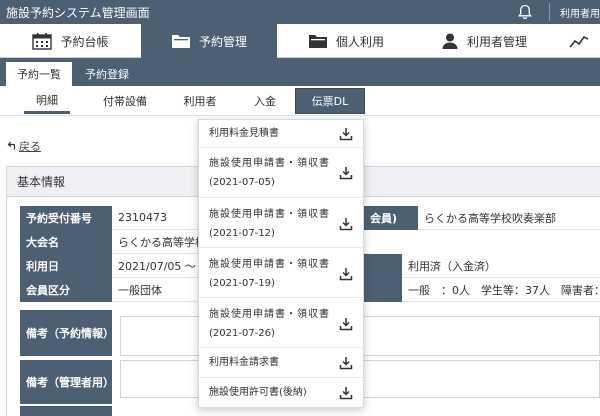 This screenshot has width=600, height=416. Describe the element at coordinates (265, 101) in the screenshot. I see `tab-payment: 入金` at that location.